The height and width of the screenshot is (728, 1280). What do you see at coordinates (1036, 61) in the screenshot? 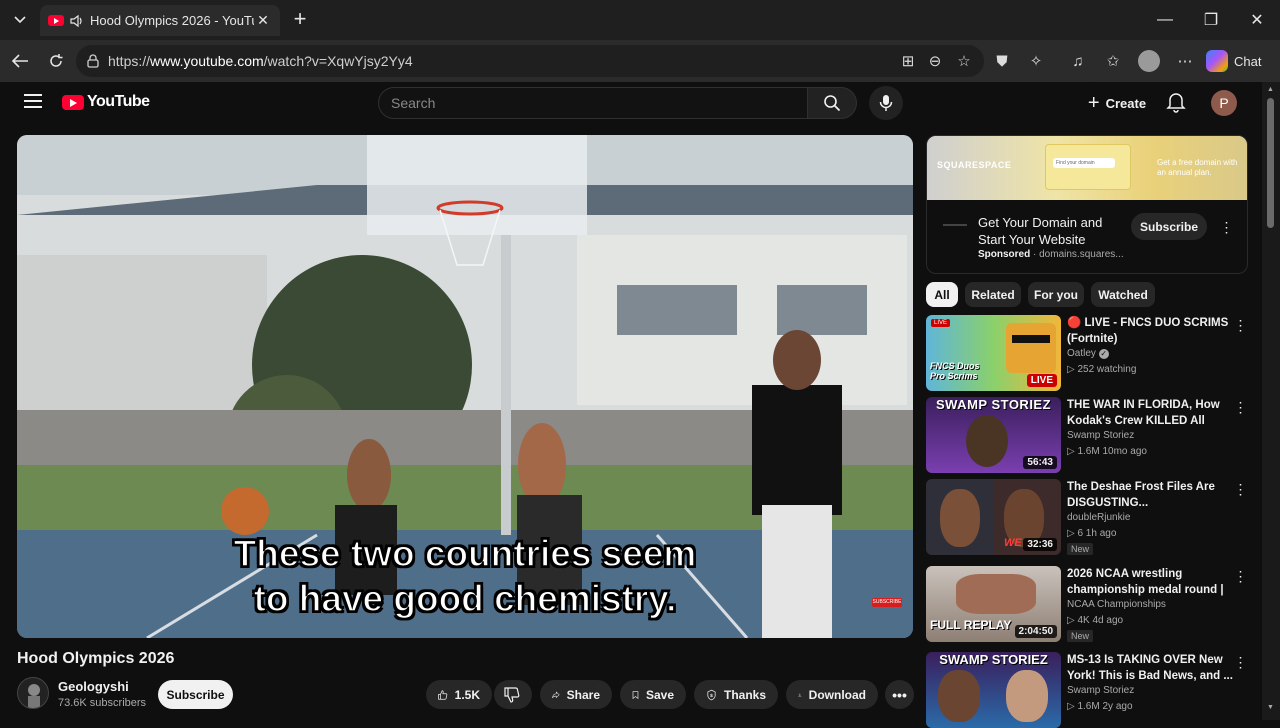
I see `extensions-icon: ✧` at bounding box center [1036, 61].